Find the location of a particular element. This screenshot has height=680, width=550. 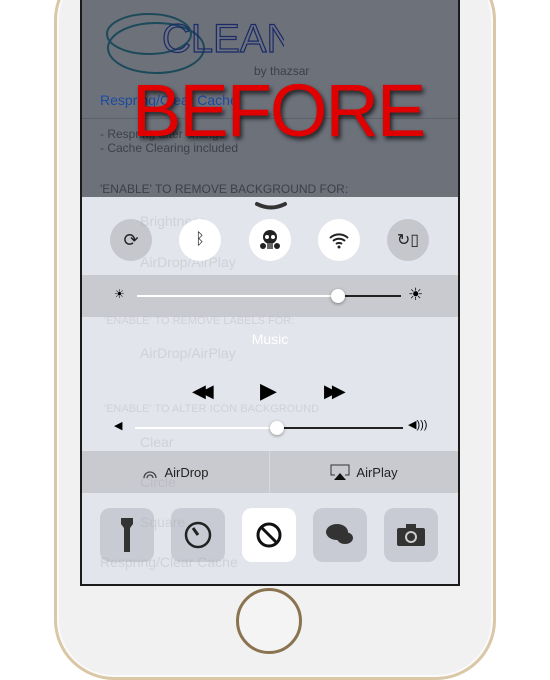

volume-knob is located at coordinates (277, 428).